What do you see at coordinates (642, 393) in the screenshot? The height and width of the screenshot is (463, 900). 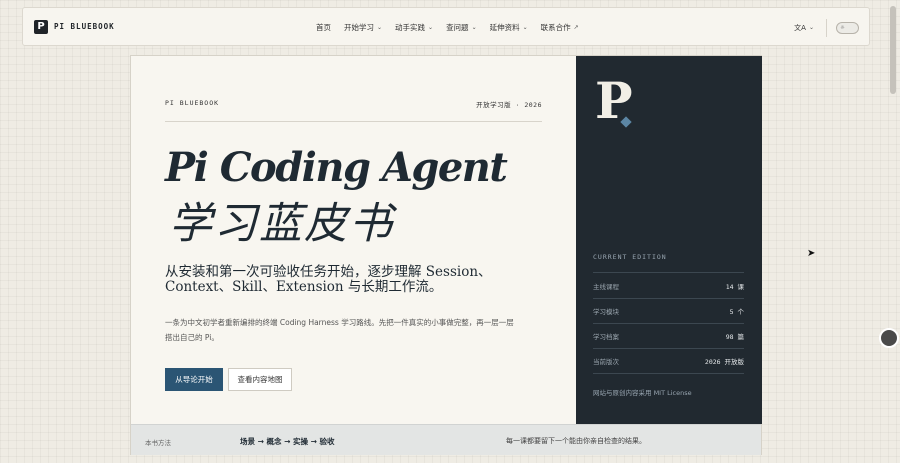 I see `license-note: 网站与原创内容采用 MIT License` at bounding box center [642, 393].